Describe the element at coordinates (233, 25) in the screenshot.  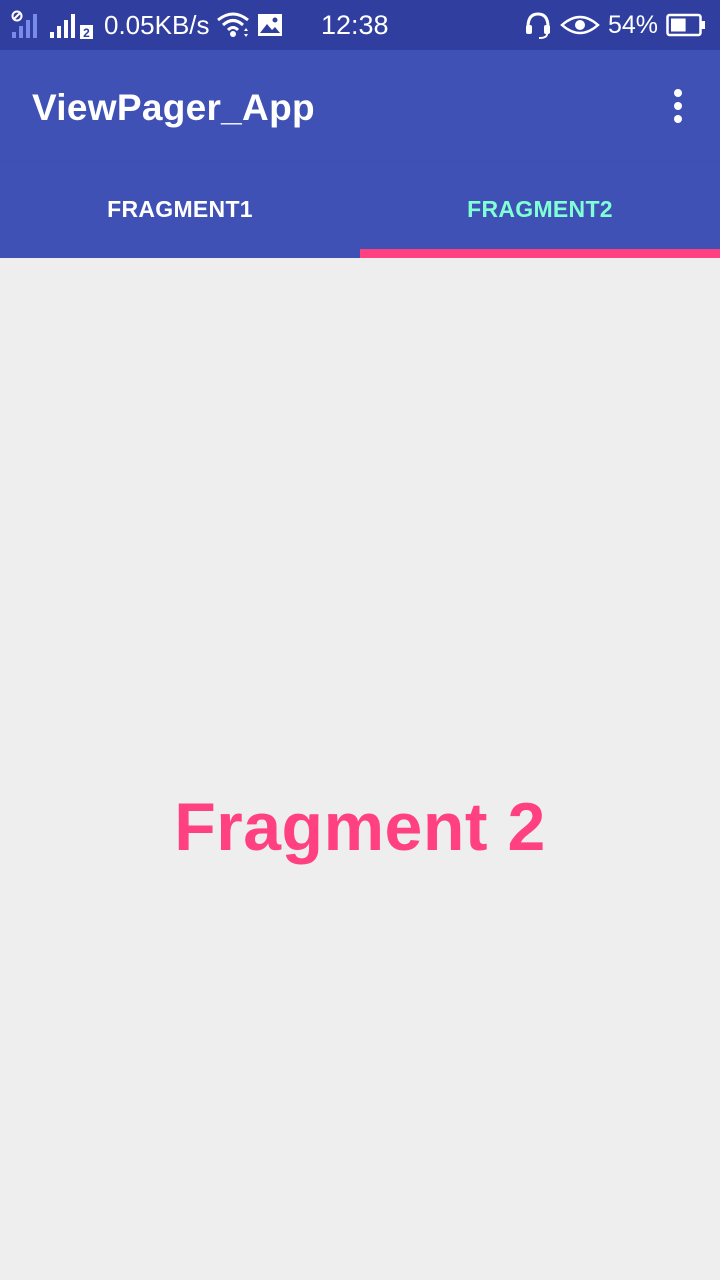
I see `wifi-icon` at that location.